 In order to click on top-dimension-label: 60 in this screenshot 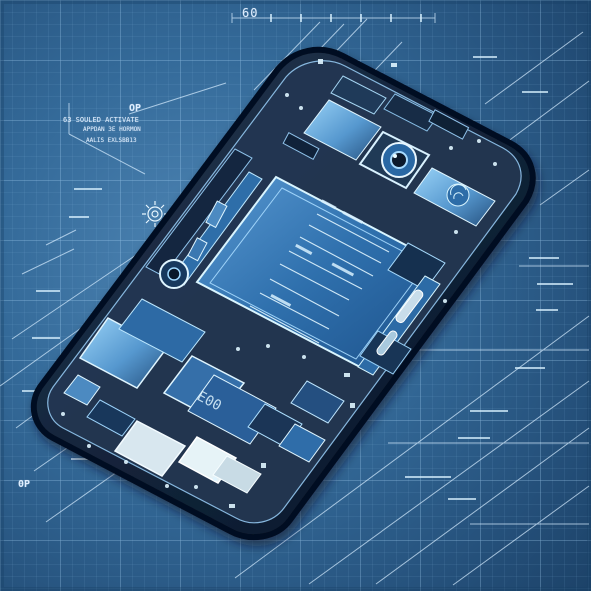, I will do `click(250, 13)`.